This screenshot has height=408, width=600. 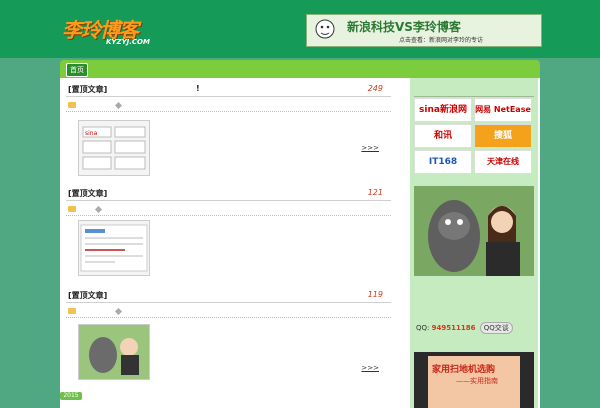 What do you see at coordinates (71, 396) in the screenshot?
I see `archive-year-tag: 2015` at bounding box center [71, 396].